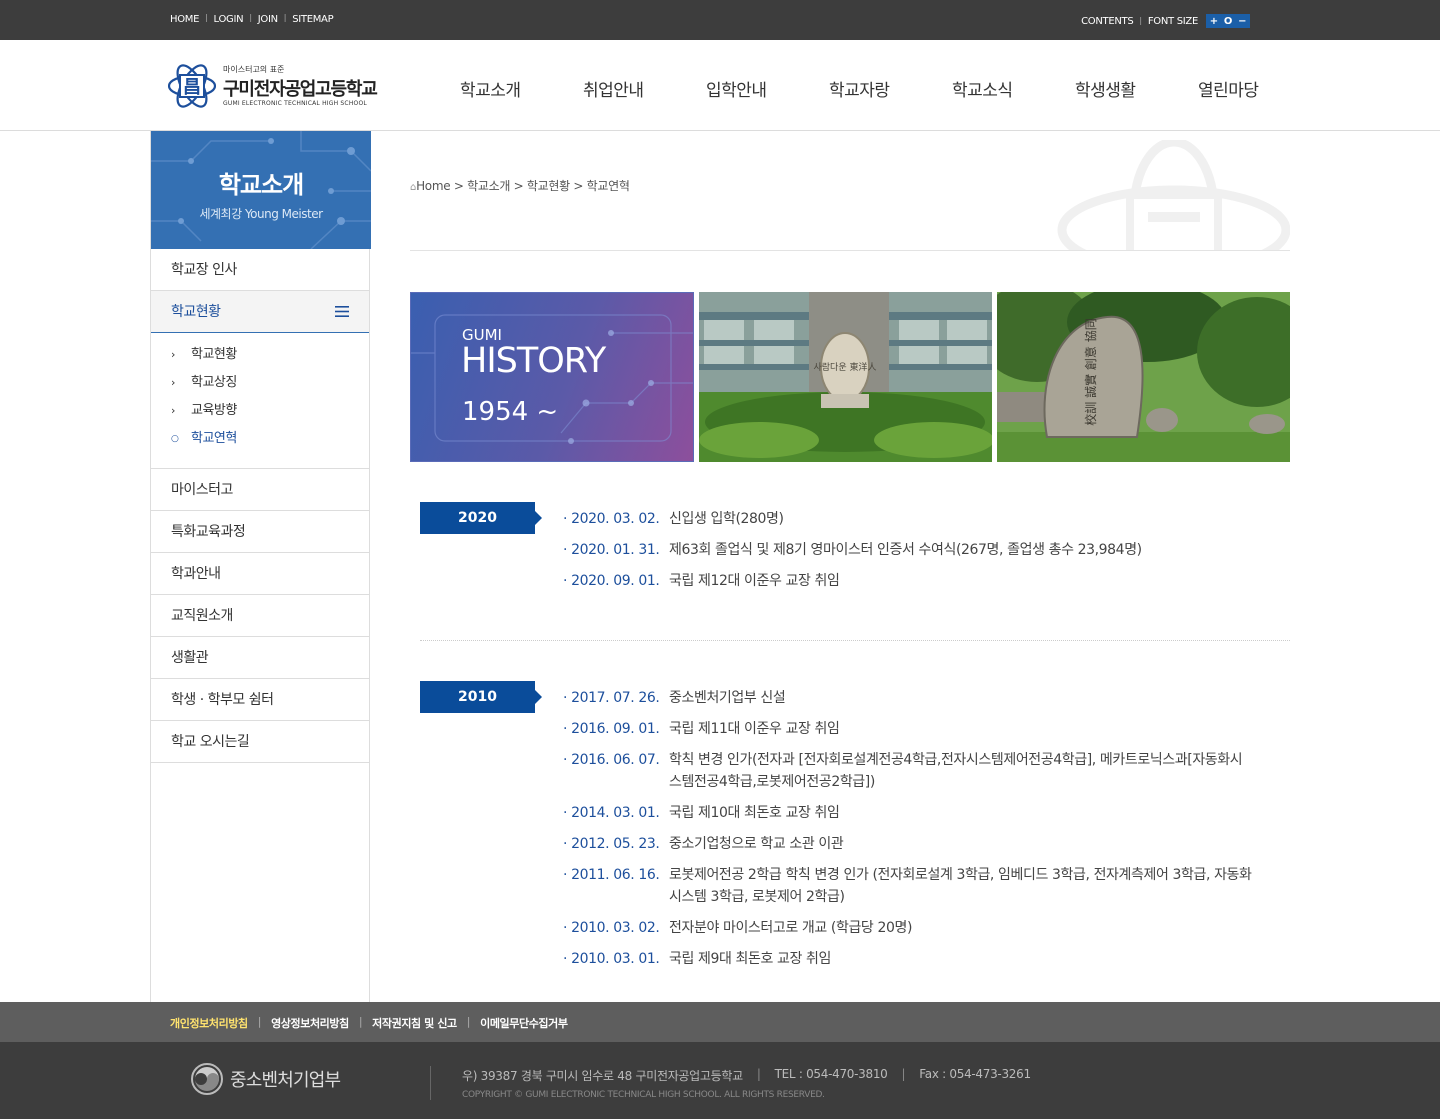  I want to click on sidebar-item-staff: 교직원소개, so click(260, 616).